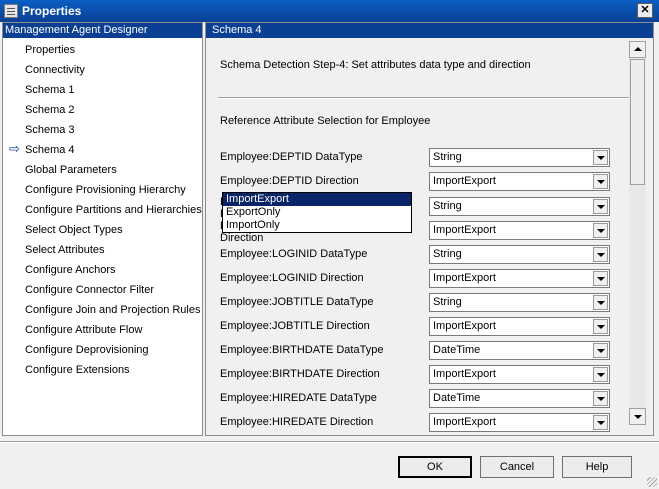  What do you see at coordinates (87, 350) in the screenshot?
I see `nav-item-configure-deprovisioning: Configure Deprovisioning` at bounding box center [87, 350].